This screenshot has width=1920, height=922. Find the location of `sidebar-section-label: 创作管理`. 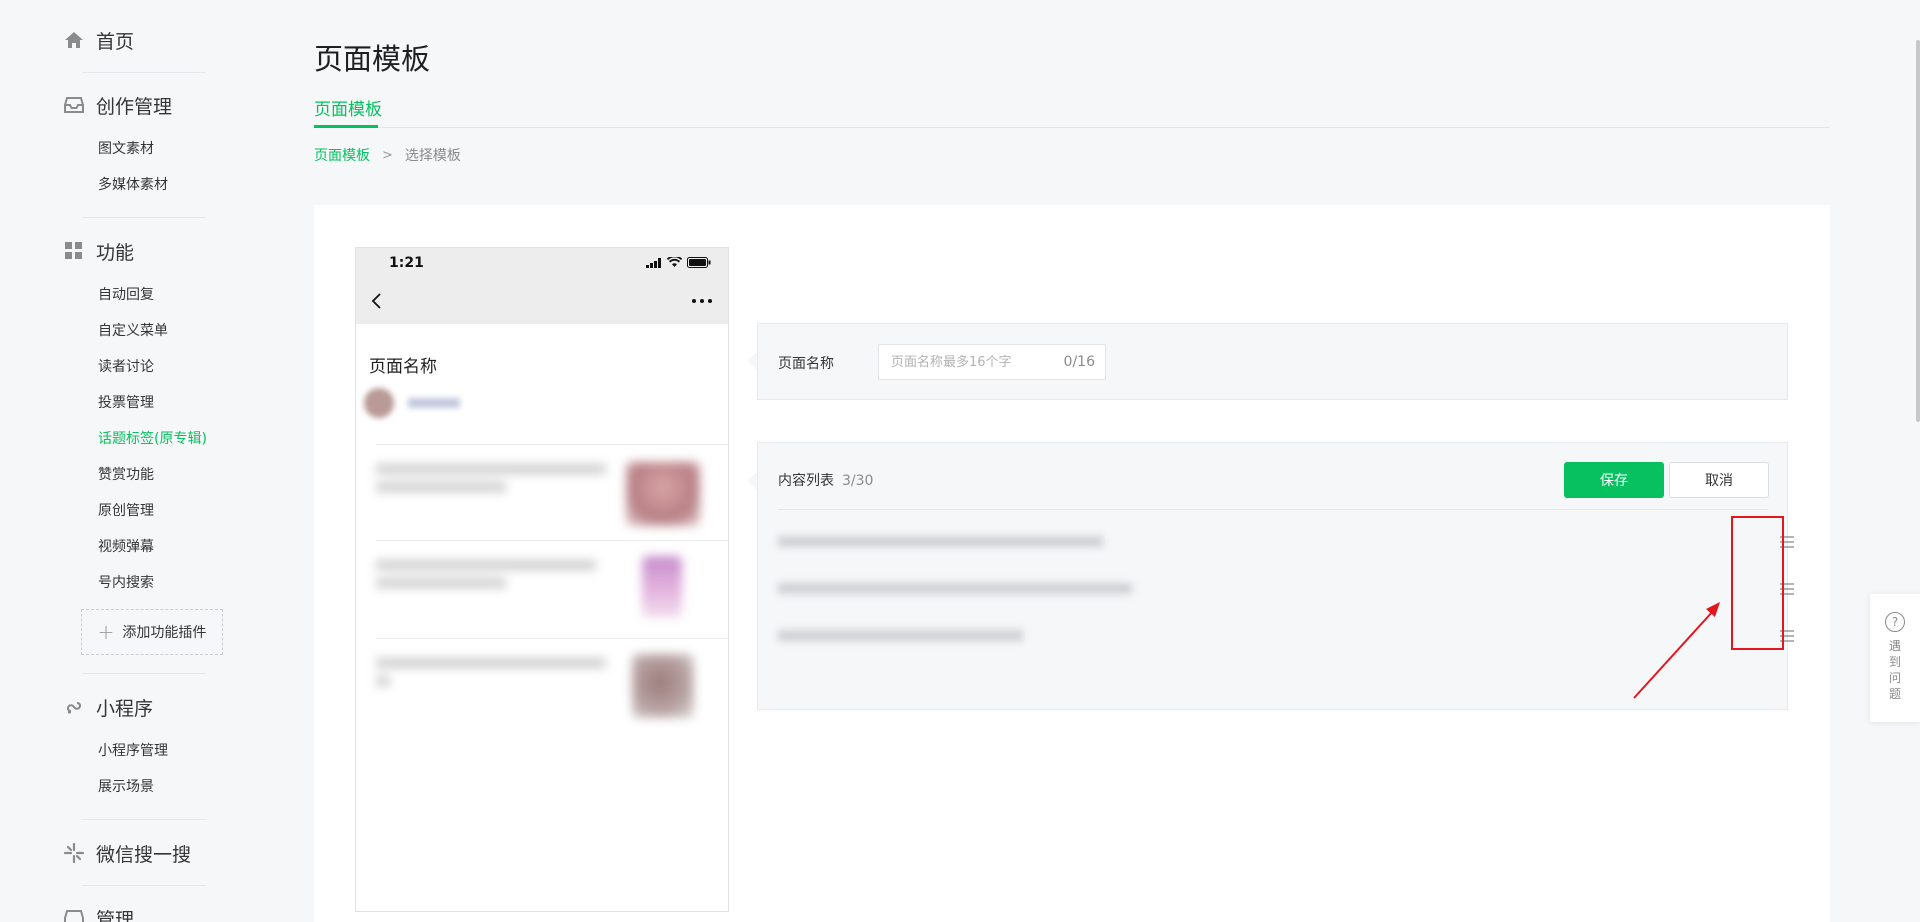

sidebar-section-label: 创作管理 is located at coordinates (134, 106).